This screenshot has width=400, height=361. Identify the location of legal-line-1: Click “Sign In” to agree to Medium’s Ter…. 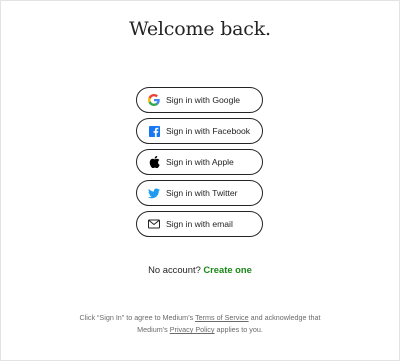
(200, 318).